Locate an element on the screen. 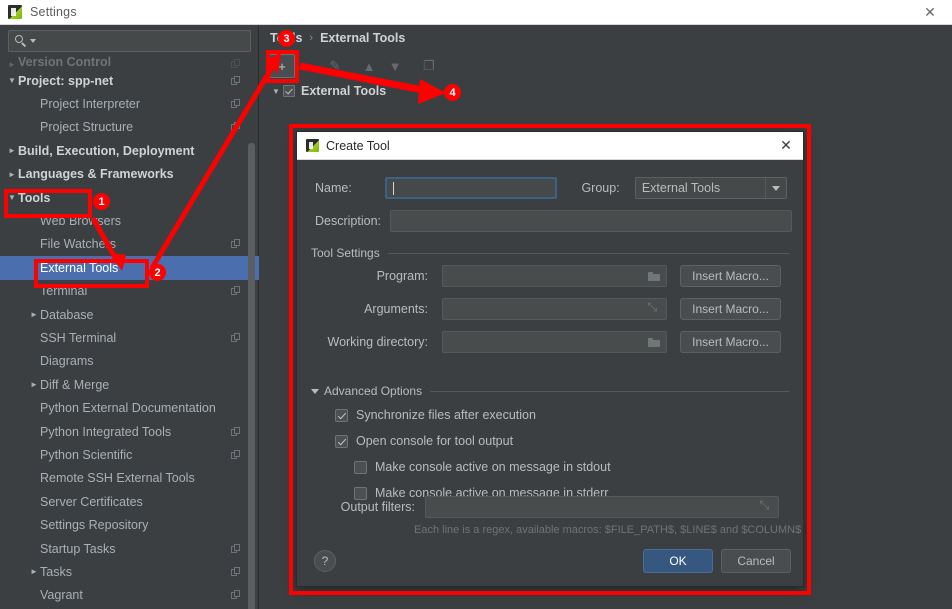 Image resolution: width=952 pixels, height=609 pixels. add-button: + is located at coordinates (282, 66).